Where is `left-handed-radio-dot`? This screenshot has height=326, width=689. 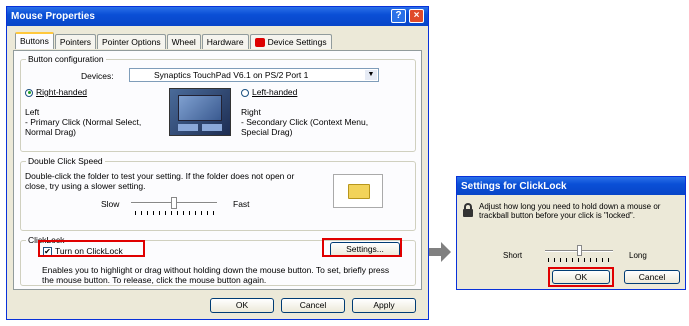
left-handed-radio-dot is located at coordinates (245, 92).